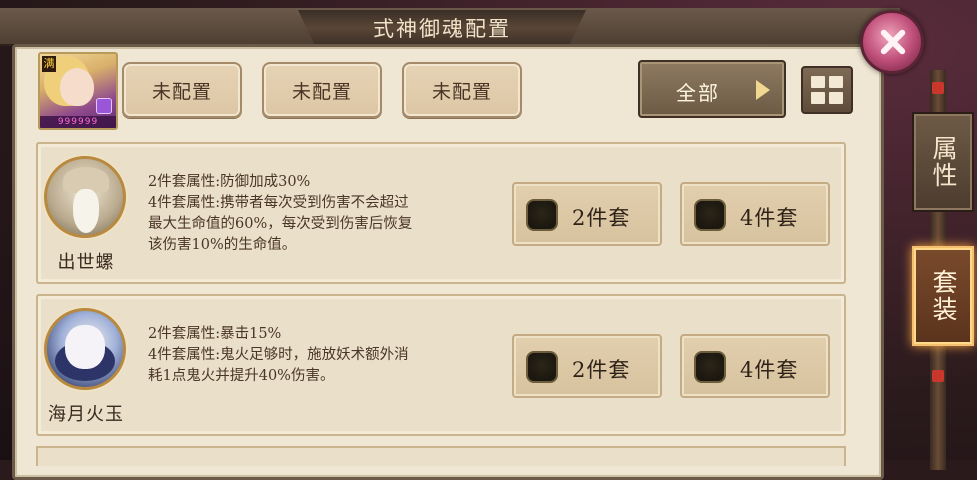 The image size is (977, 480). What do you see at coordinates (215, 334) in the screenshot?
I see `desc-line: 2件套属性:暴击15%` at bounding box center [215, 334].